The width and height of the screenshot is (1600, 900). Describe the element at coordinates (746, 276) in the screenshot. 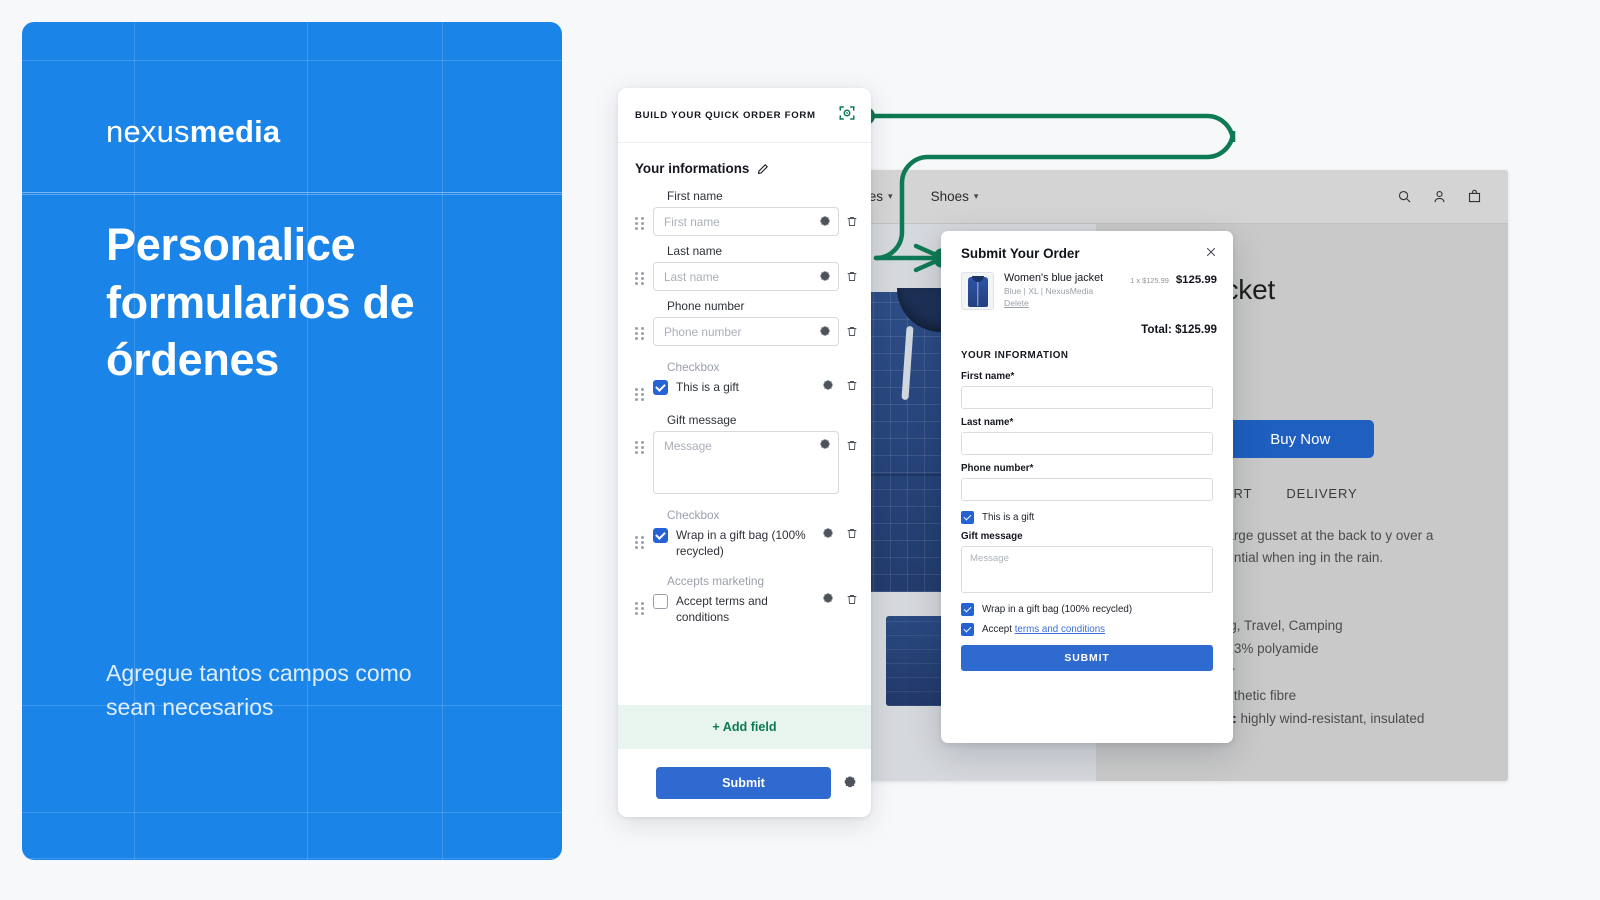

I see `last-name-input: Last name` at that location.